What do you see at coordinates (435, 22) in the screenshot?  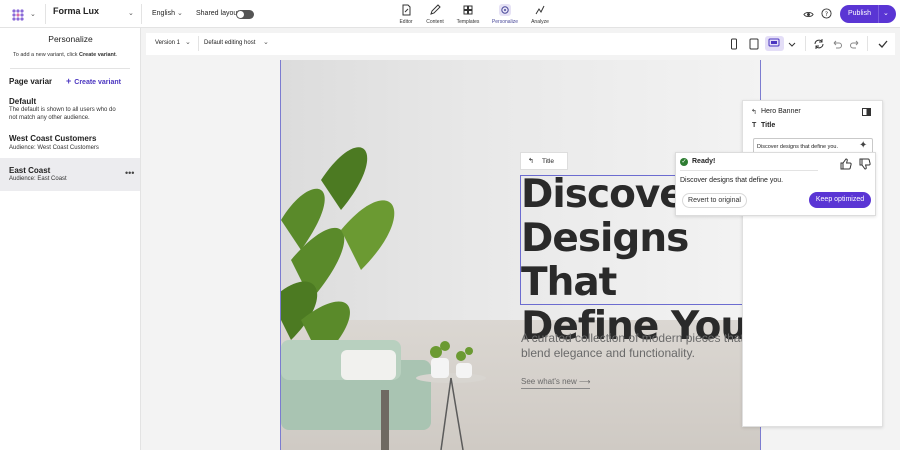 I see `tab-label: Content` at bounding box center [435, 22].